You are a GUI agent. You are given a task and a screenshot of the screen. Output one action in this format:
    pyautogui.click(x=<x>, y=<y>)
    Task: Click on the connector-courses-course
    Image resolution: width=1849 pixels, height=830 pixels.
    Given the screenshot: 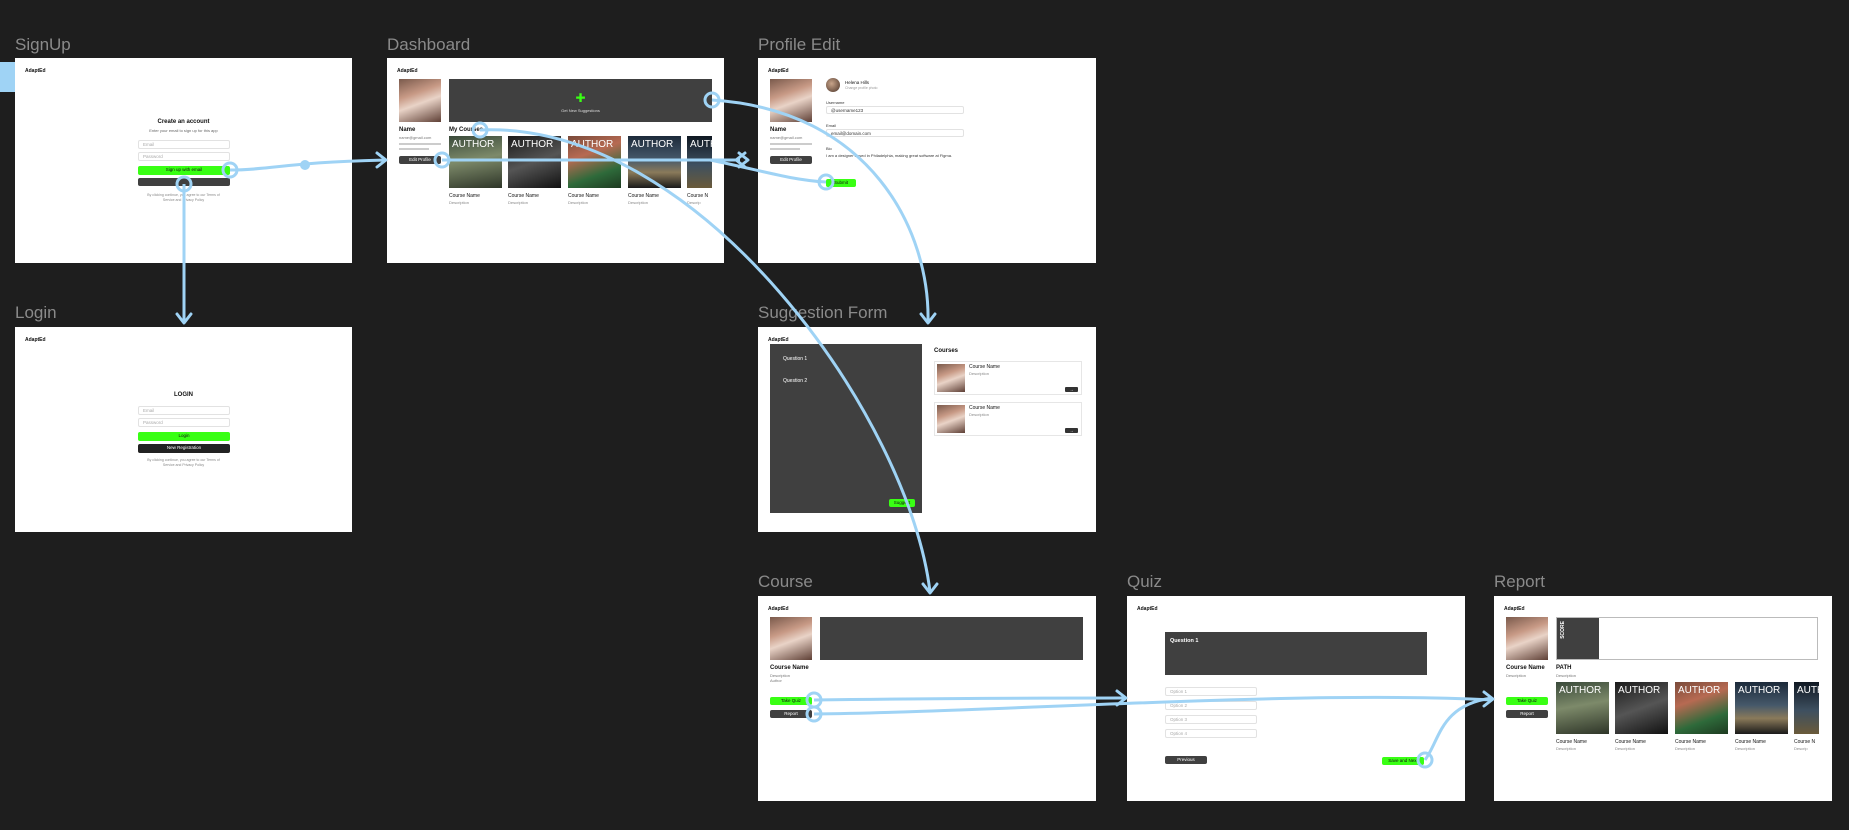 What is the action you would take?
    pyautogui.click(x=705, y=360)
    